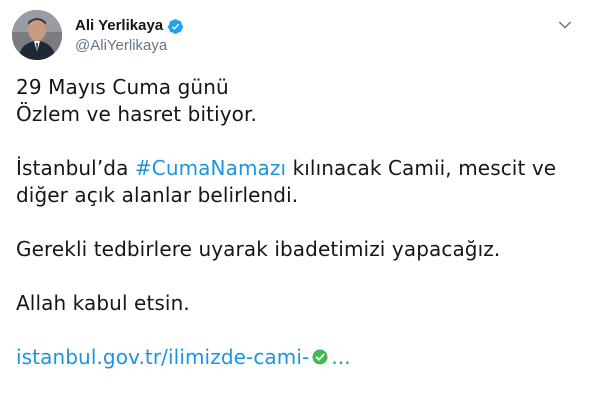 Image resolution: width=590 pixels, height=415 pixels. I want to click on display-name: Ali Yerlikaya, so click(119, 26).